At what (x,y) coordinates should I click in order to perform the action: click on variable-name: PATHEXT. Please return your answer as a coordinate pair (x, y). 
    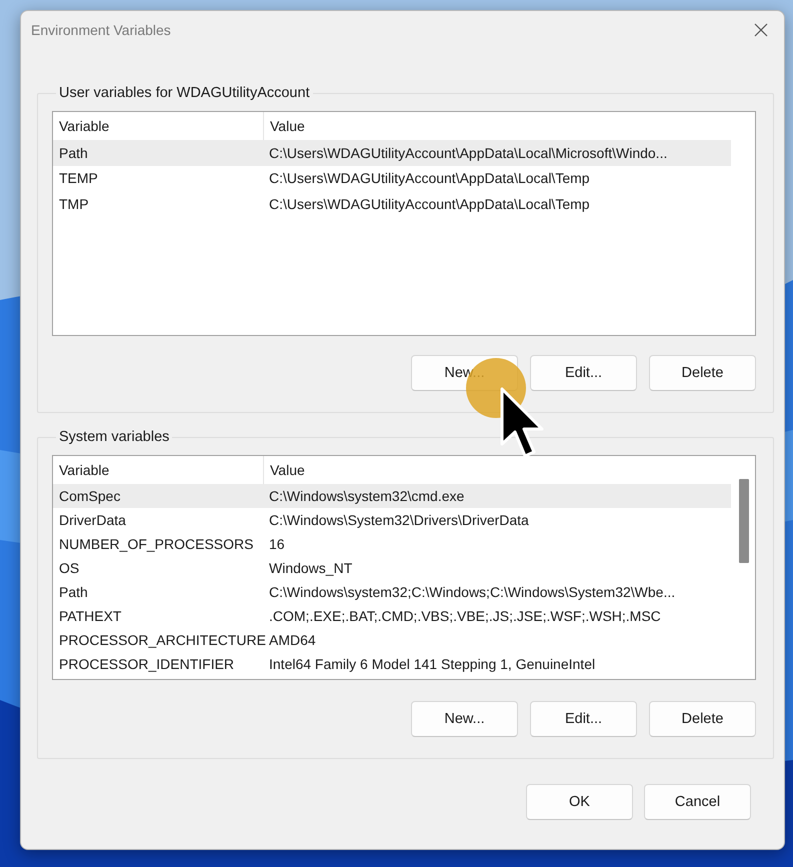
    Looking at the image, I should click on (90, 616).